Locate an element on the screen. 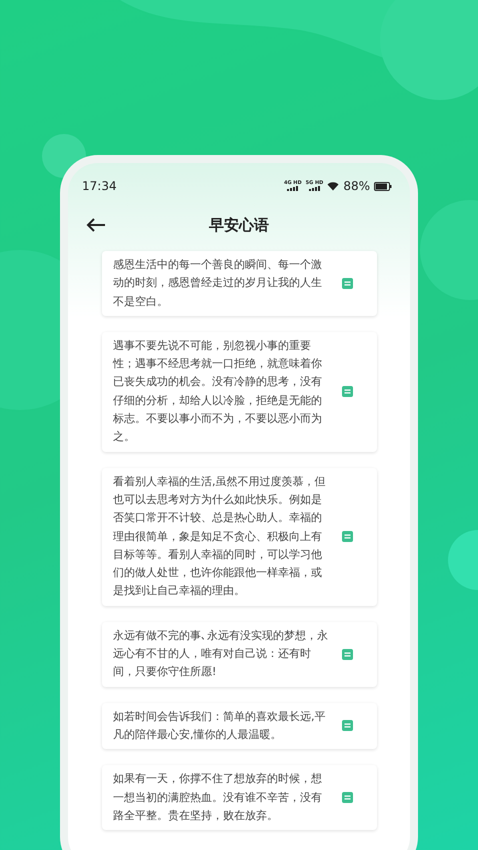 This screenshot has width=478, height=850. quote-card: 看着别人幸福的生活,虽然不用过度羡慕，但也可以去思考对方为什么如此快乐。例如是否笑口常开不计较、总是热心助人。幸福的理由很简单，象是知足不贪心、积极向上有目标等等。看别人幸福的同时，可以学习他们的做人处世，也许你能跟他一样幸福，或是找到让自己幸福的理由。 is located at coordinates (239, 537).